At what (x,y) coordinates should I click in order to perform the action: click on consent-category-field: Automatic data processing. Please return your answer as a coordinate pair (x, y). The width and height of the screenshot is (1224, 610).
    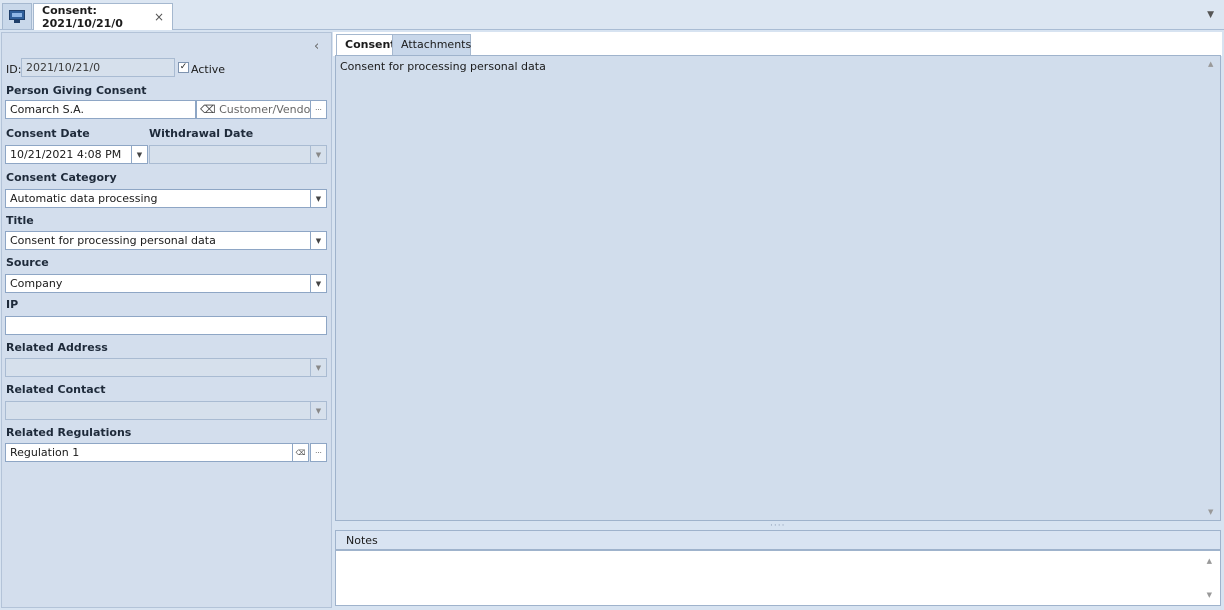
    Looking at the image, I should click on (158, 198).